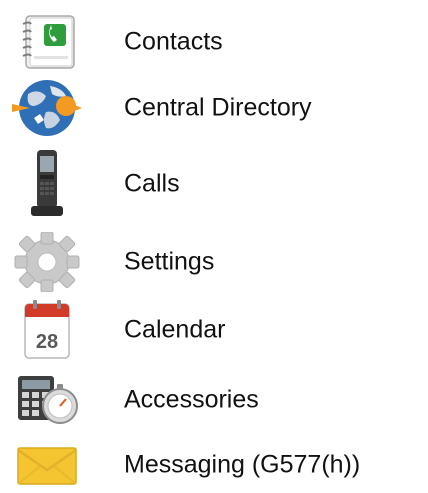 The width and height of the screenshot is (428, 493). Describe the element at coordinates (47, 465) in the screenshot. I see `envelope-icon` at that location.